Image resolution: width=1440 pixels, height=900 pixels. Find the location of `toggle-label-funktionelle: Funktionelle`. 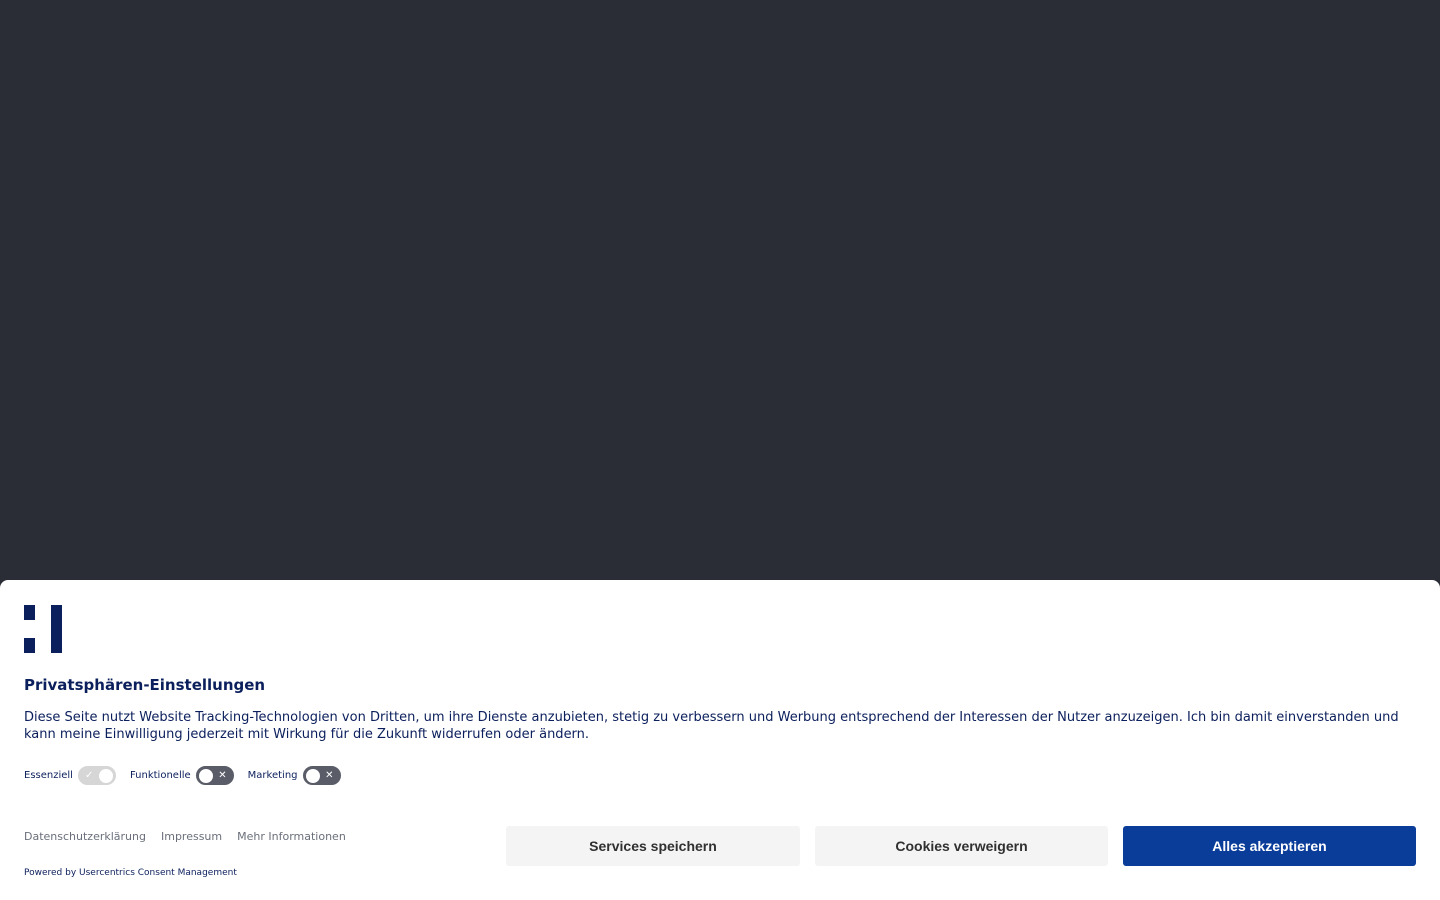

toggle-label-funktionelle: Funktionelle is located at coordinates (160, 775).